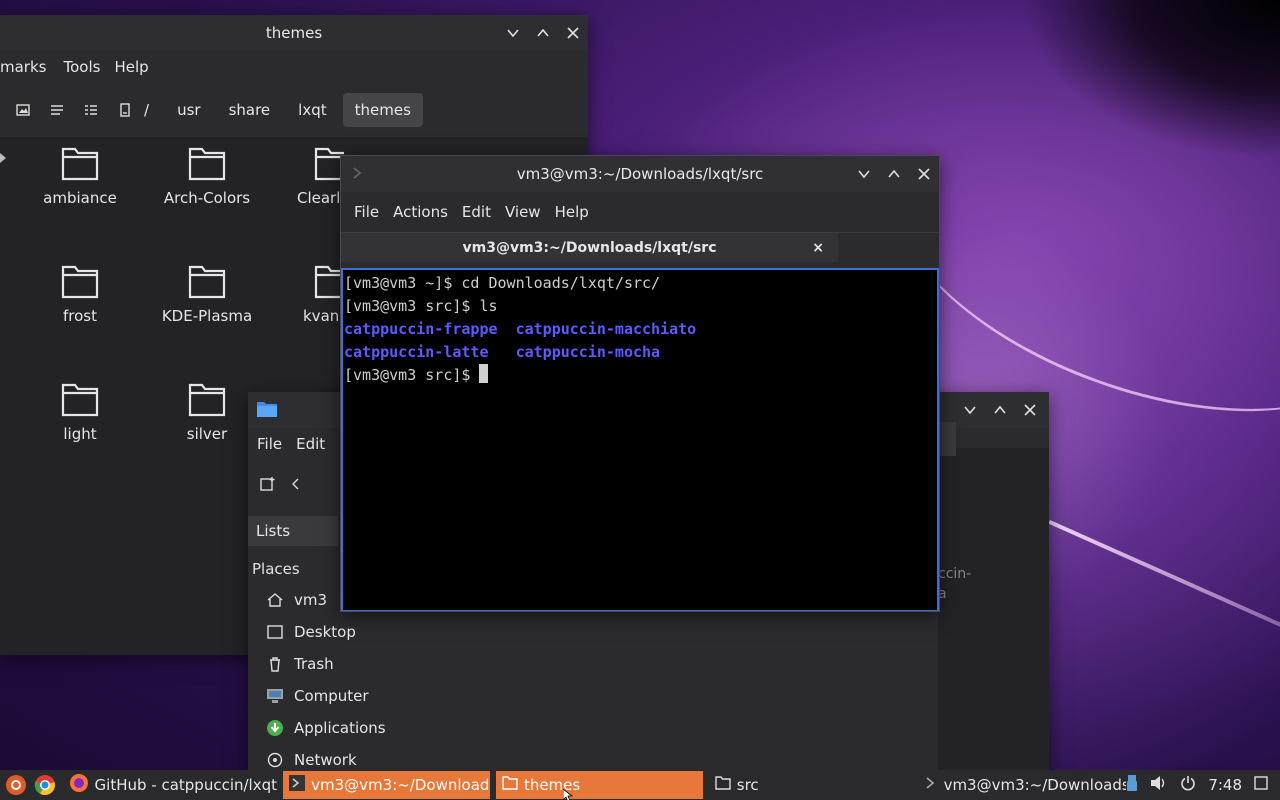 This screenshot has height=800, width=1280. What do you see at coordinates (275, 600) in the screenshot?
I see `home-icon` at bounding box center [275, 600].